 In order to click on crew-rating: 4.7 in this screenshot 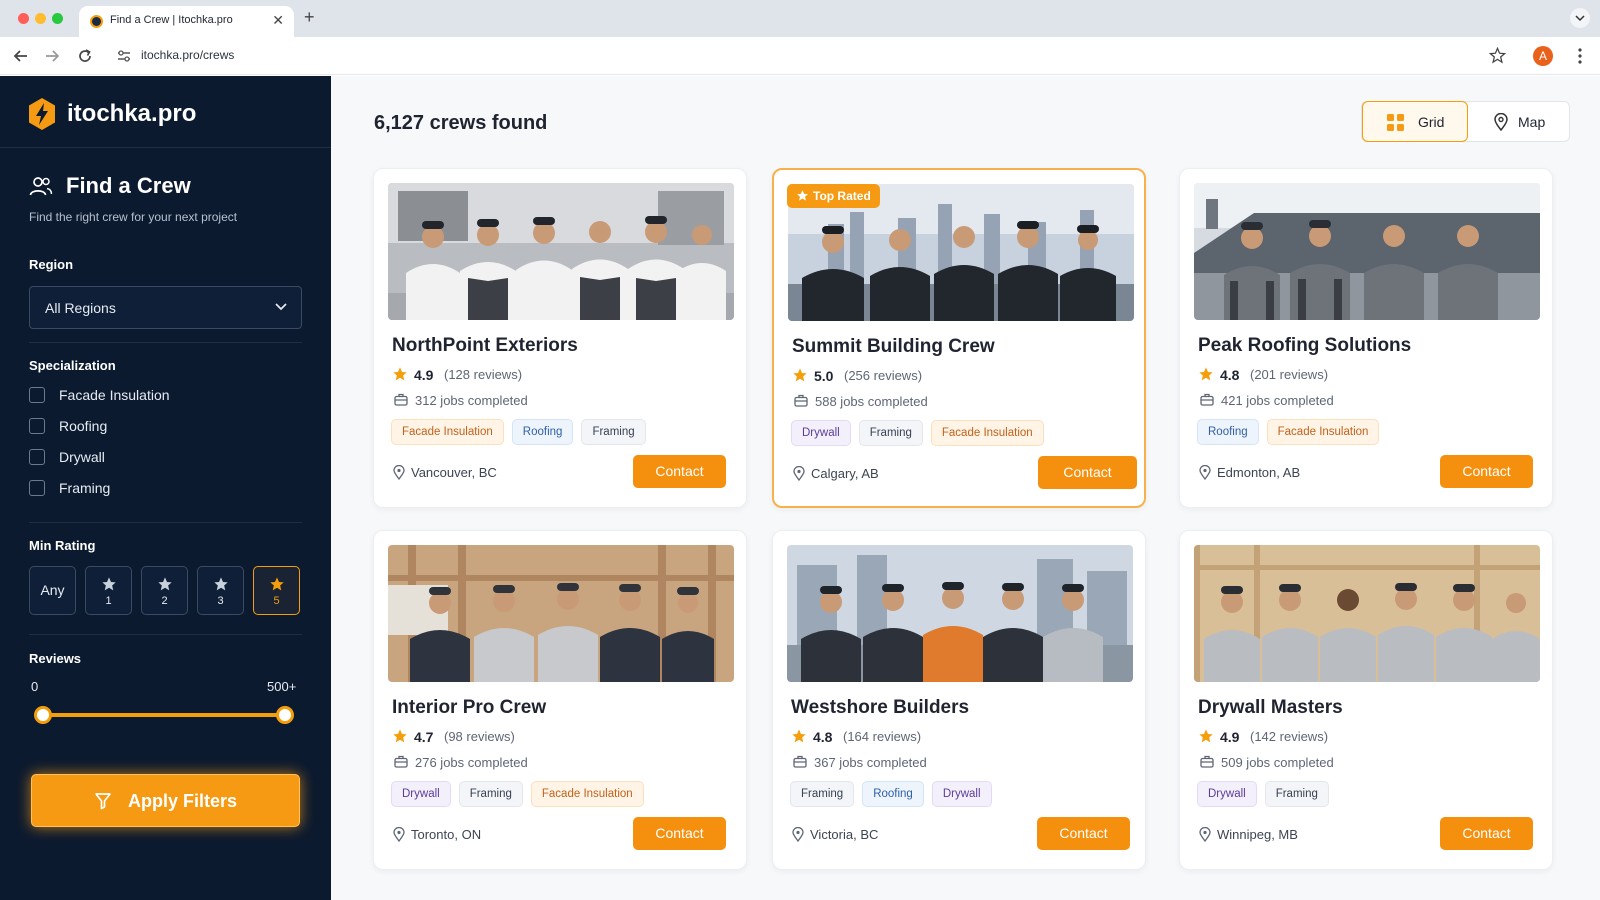, I will do `click(424, 737)`.